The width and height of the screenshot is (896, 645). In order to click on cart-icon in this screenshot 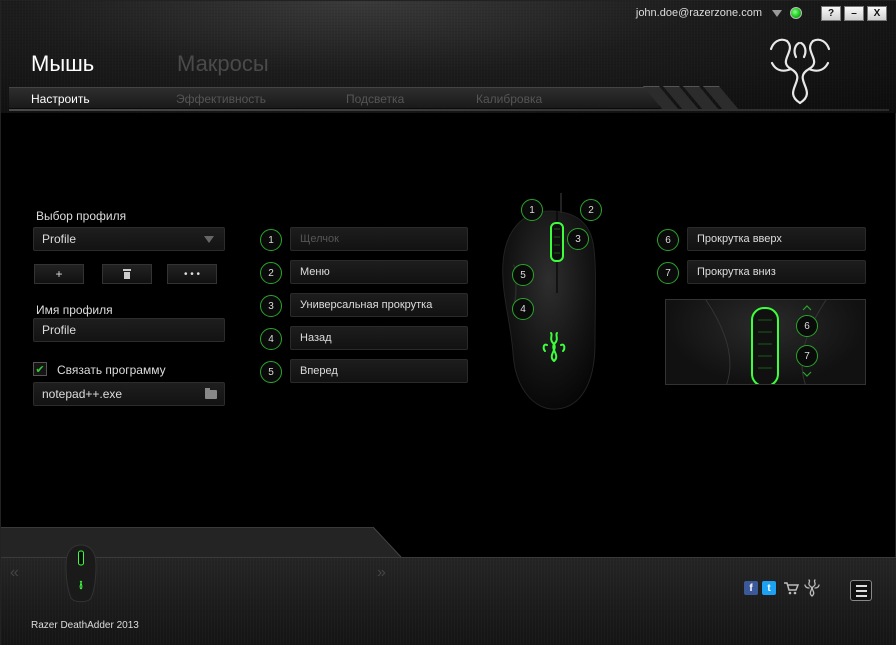, I will do `click(791, 588)`.